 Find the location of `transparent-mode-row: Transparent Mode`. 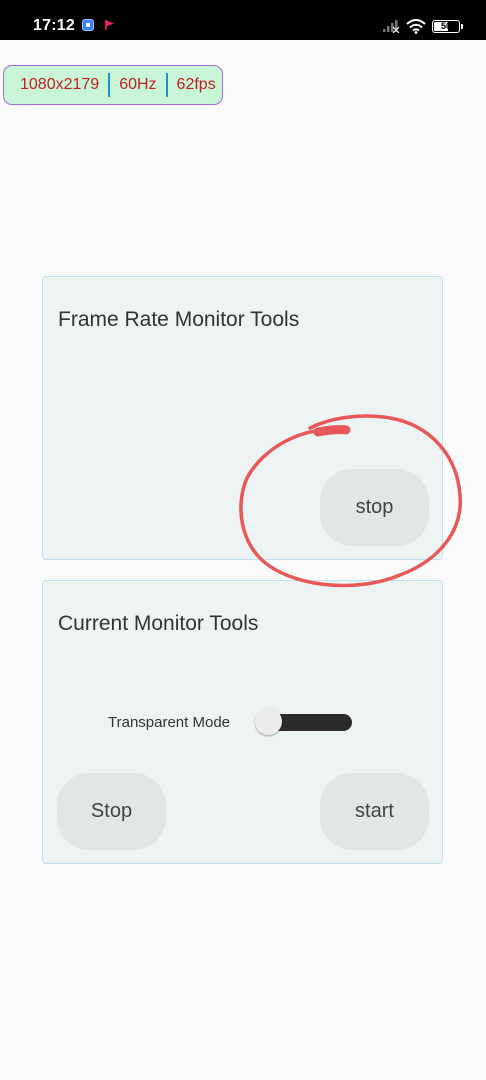

transparent-mode-row: Transparent Mode is located at coordinates (230, 722).